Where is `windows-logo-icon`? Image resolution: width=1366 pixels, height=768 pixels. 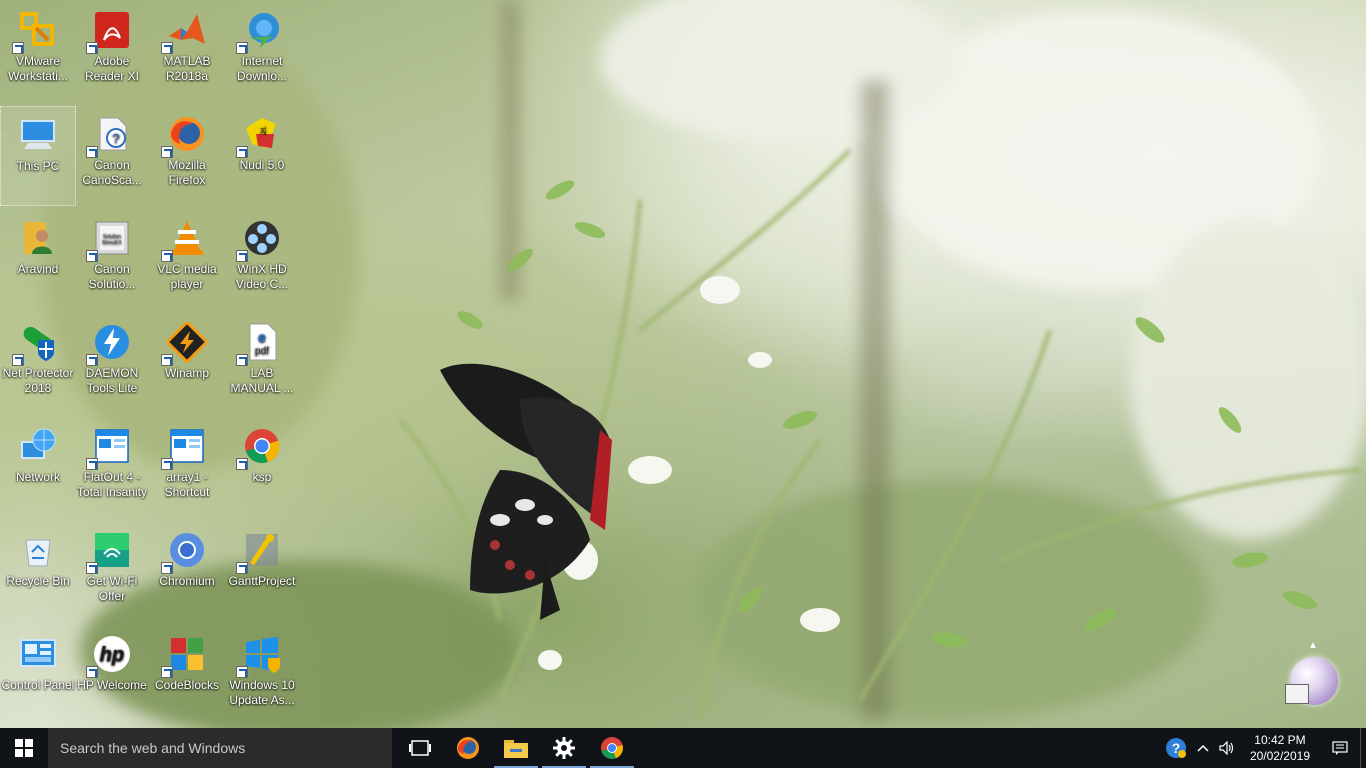
windows-logo-icon is located at coordinates (24, 748).